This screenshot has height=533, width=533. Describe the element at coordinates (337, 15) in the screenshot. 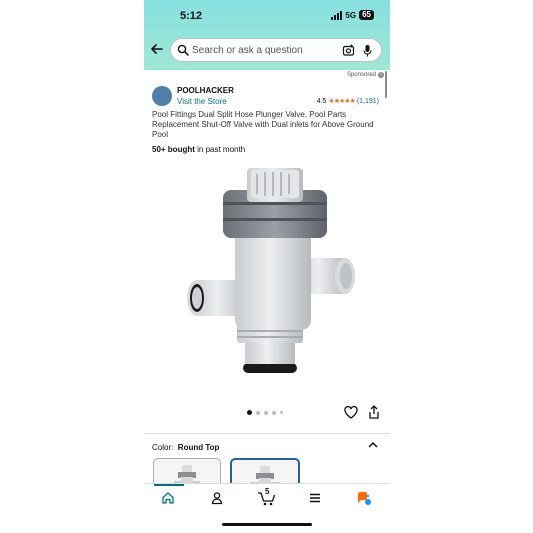

I see `signal-icon` at that location.